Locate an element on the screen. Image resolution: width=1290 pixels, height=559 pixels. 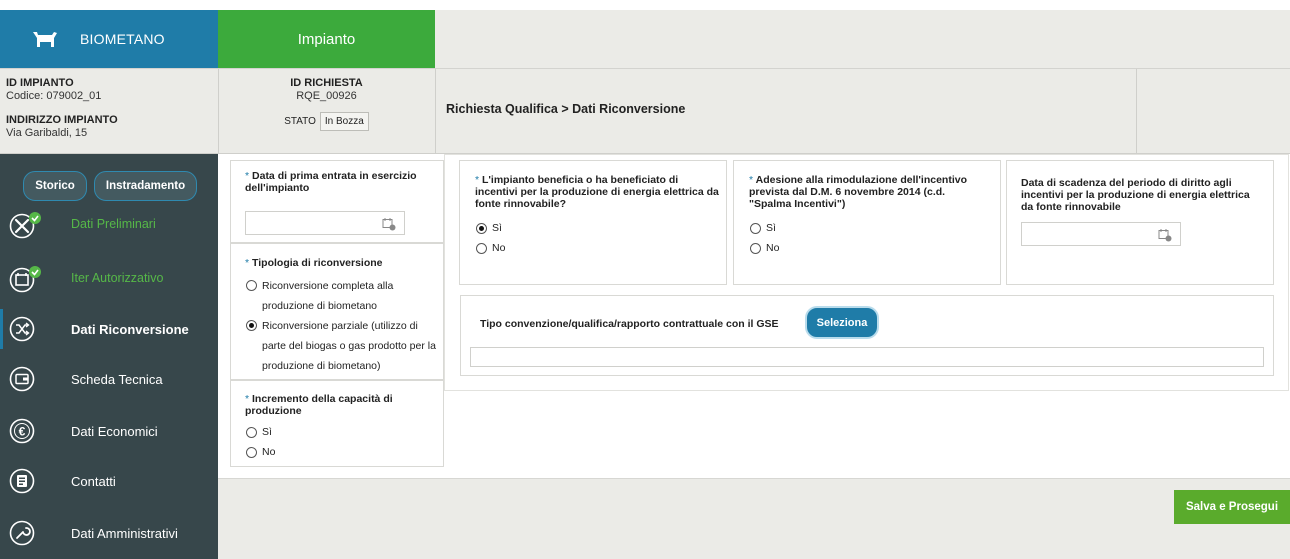
sidebar-item-label: Scheda Tecnica is located at coordinates (117, 379).